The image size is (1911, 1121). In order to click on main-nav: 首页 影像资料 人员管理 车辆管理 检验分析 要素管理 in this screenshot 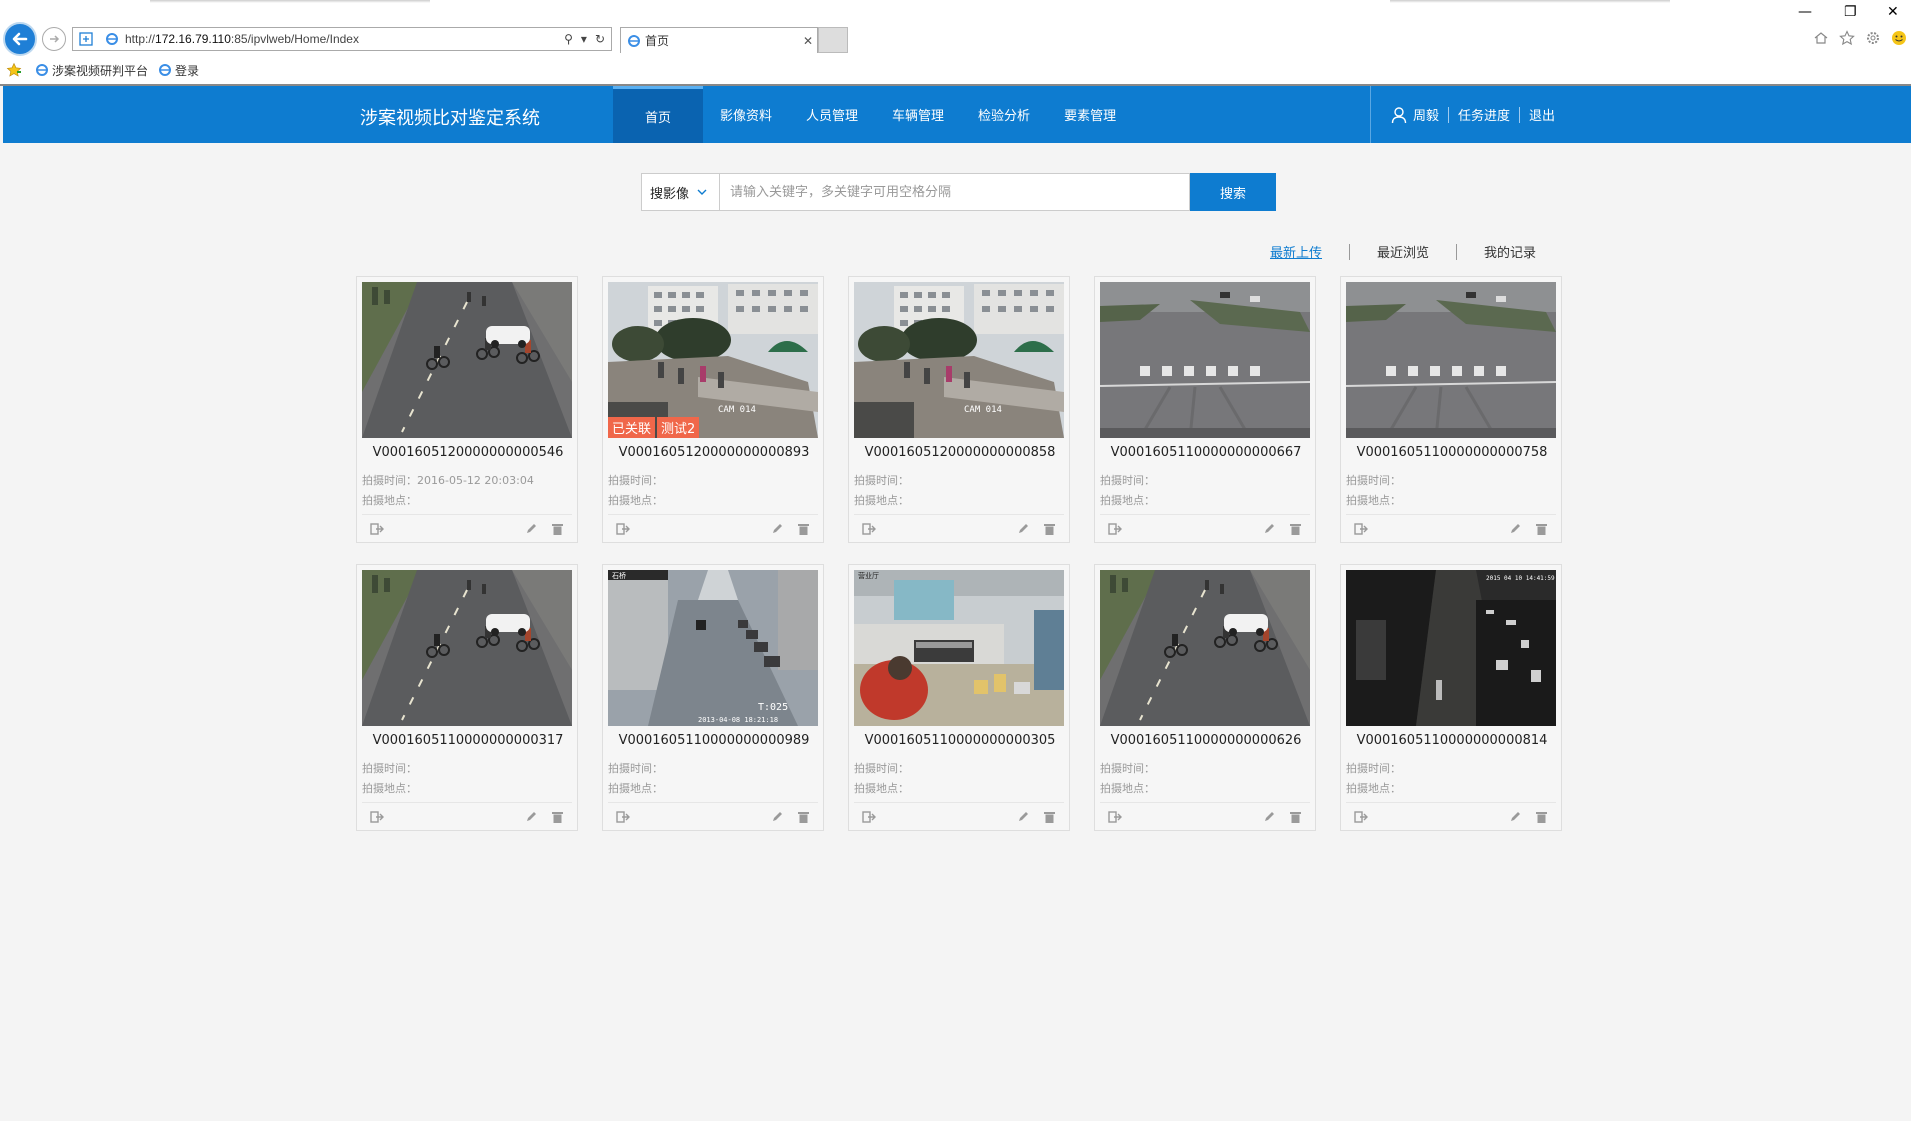, I will do `click(873, 114)`.